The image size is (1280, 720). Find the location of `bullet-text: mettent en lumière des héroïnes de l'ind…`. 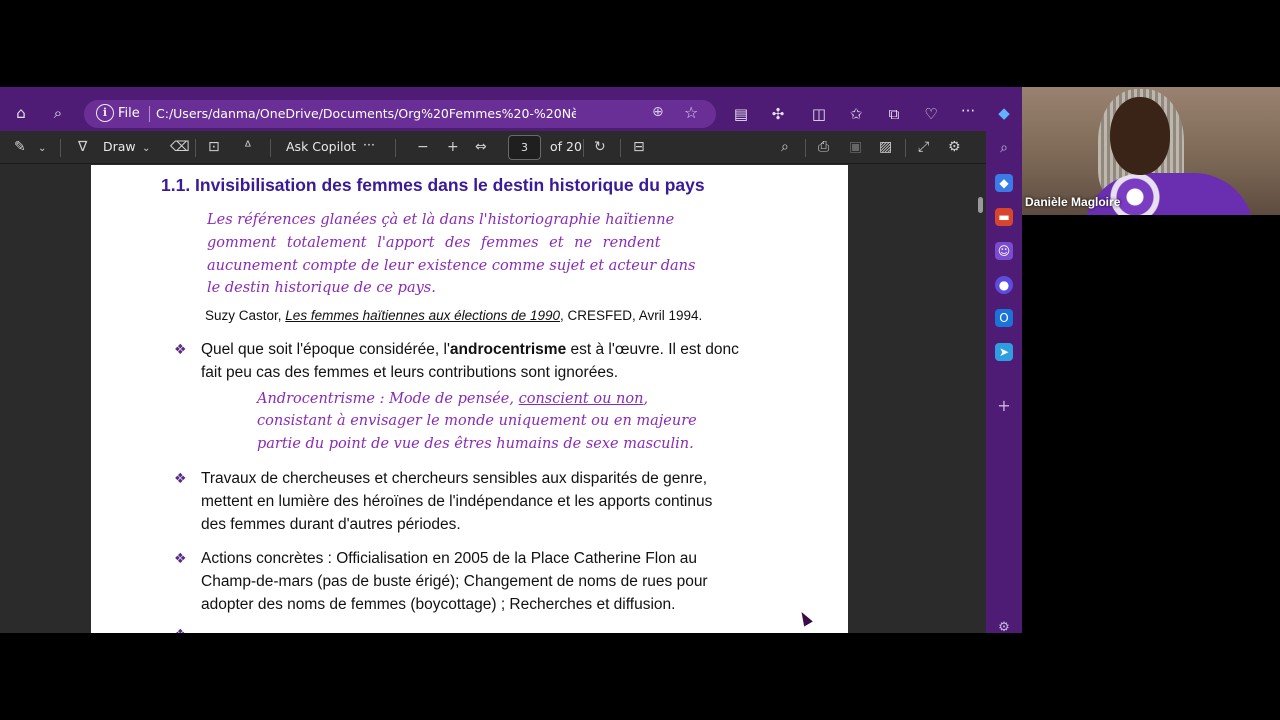

bullet-text: mettent en lumière des héroïnes de l'ind… is located at coordinates (457, 501).